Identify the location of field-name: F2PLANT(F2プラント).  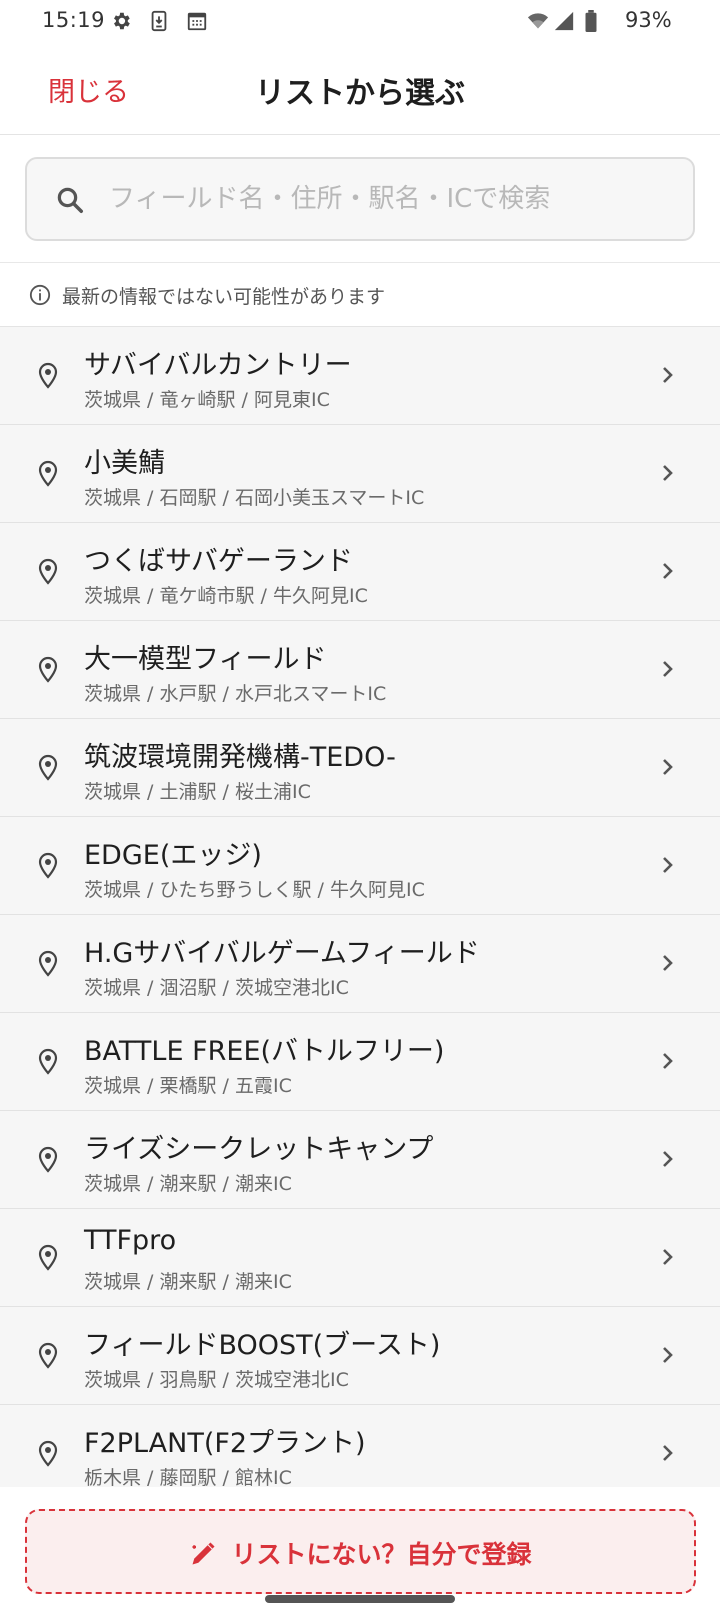
(225, 1443).